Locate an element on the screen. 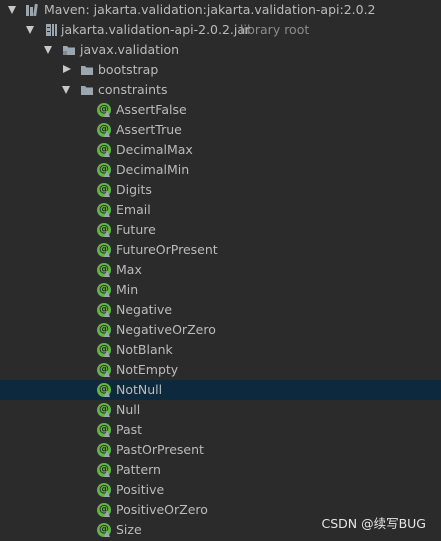 Image resolution: width=441 pixels, height=541 pixels. annotation-label: Min is located at coordinates (127, 289).